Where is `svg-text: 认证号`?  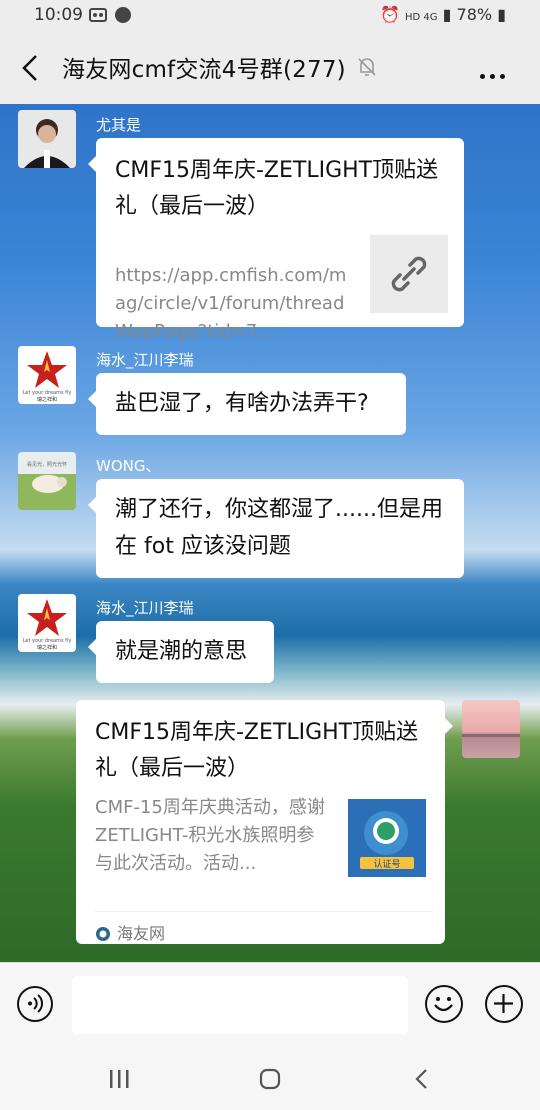 svg-text: 认证号 is located at coordinates (386, 864).